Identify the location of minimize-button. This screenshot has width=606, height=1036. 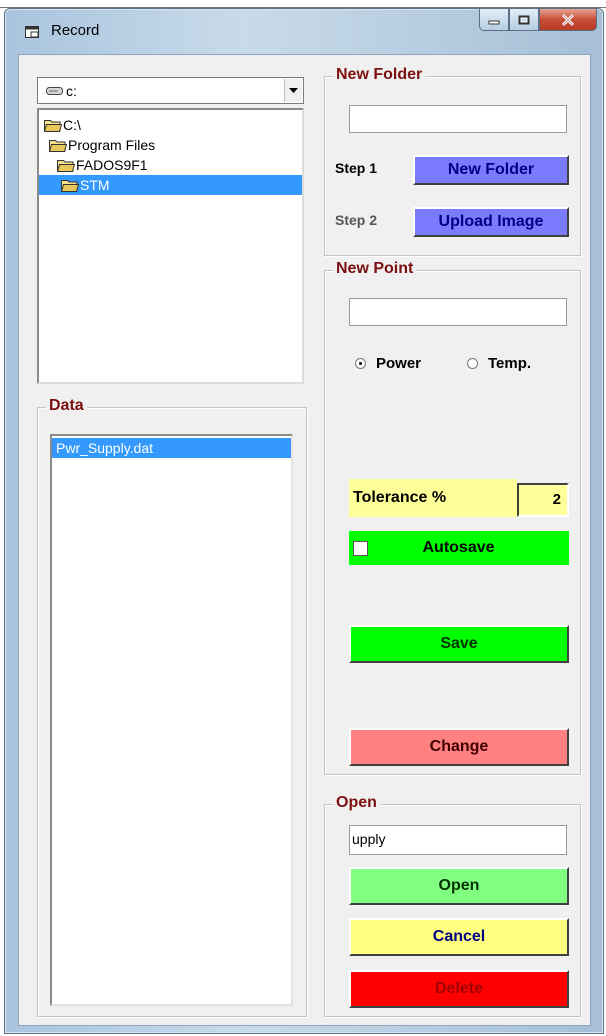
(494, 20).